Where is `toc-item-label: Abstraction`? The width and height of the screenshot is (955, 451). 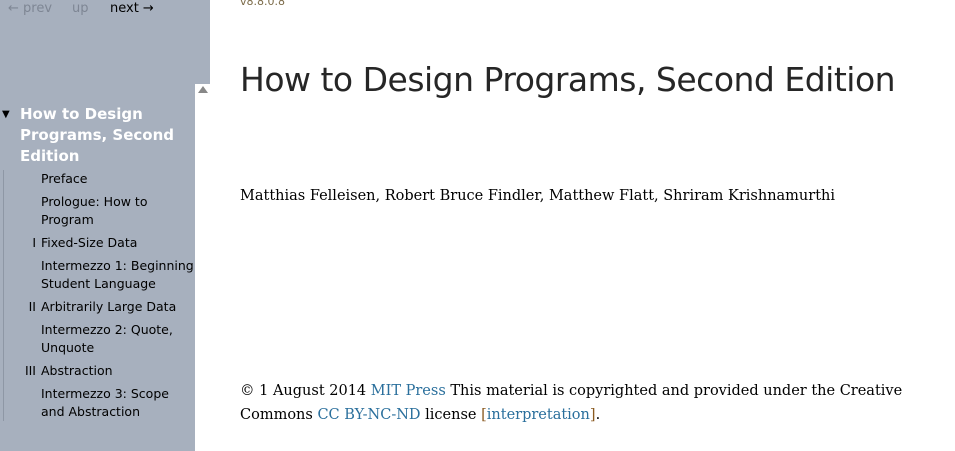 toc-item-label: Abstraction is located at coordinates (77, 370).